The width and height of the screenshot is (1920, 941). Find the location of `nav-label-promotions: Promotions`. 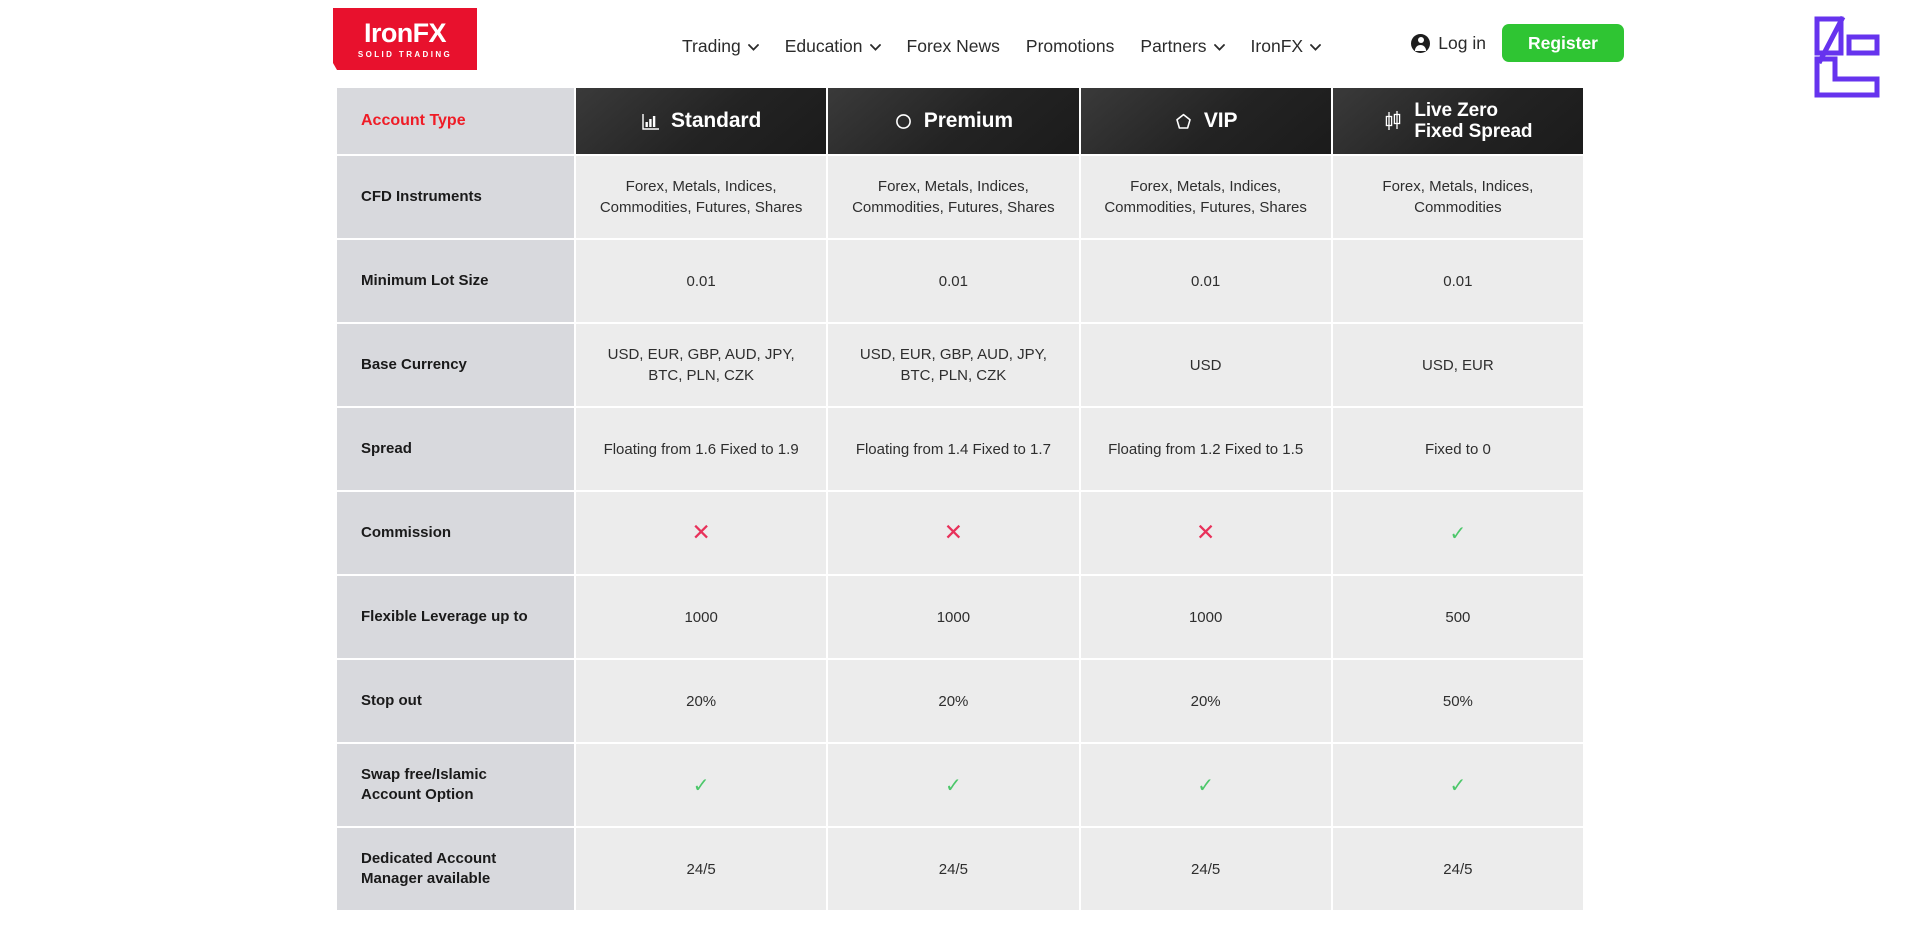

nav-label-promotions: Promotions is located at coordinates (1070, 45).